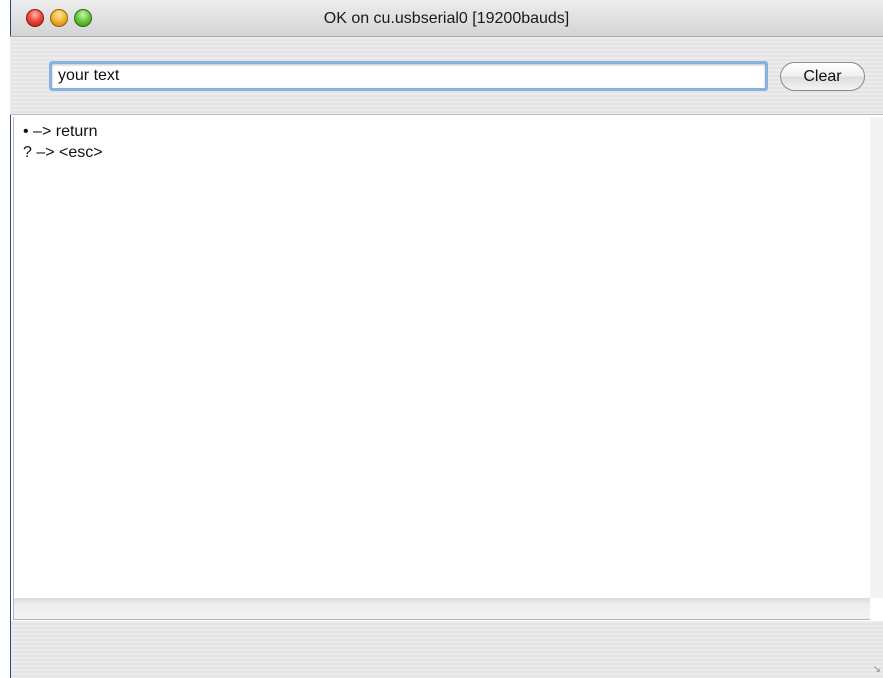 The height and width of the screenshot is (678, 883). I want to click on title-bar: OK on cu.usbserial0 [19200bauds], so click(446, 18).